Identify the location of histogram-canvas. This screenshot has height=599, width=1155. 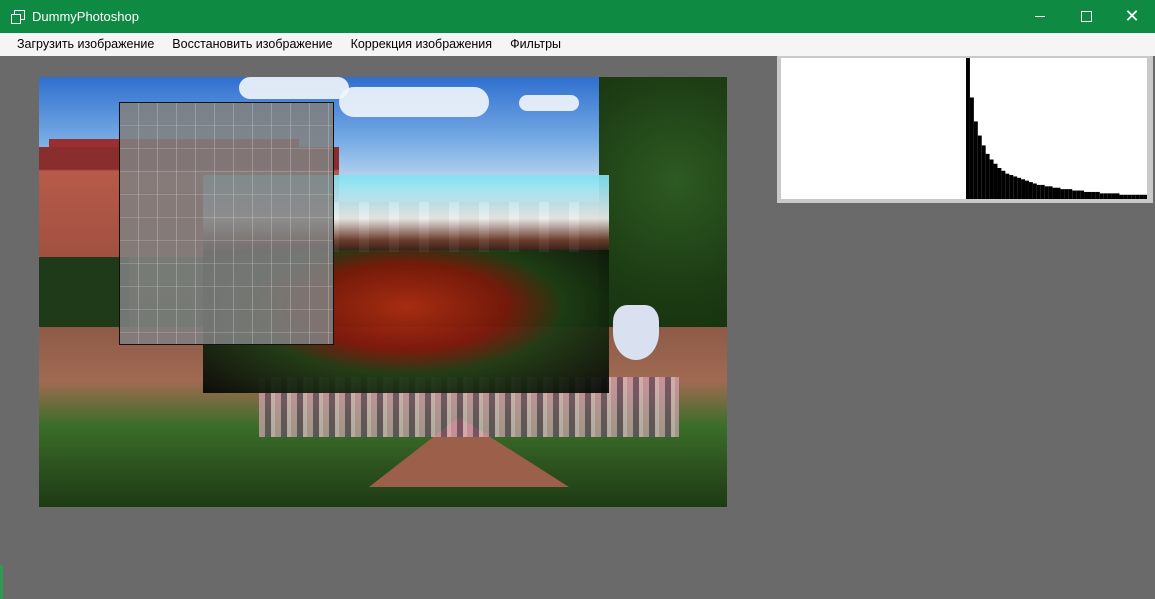
(964, 128).